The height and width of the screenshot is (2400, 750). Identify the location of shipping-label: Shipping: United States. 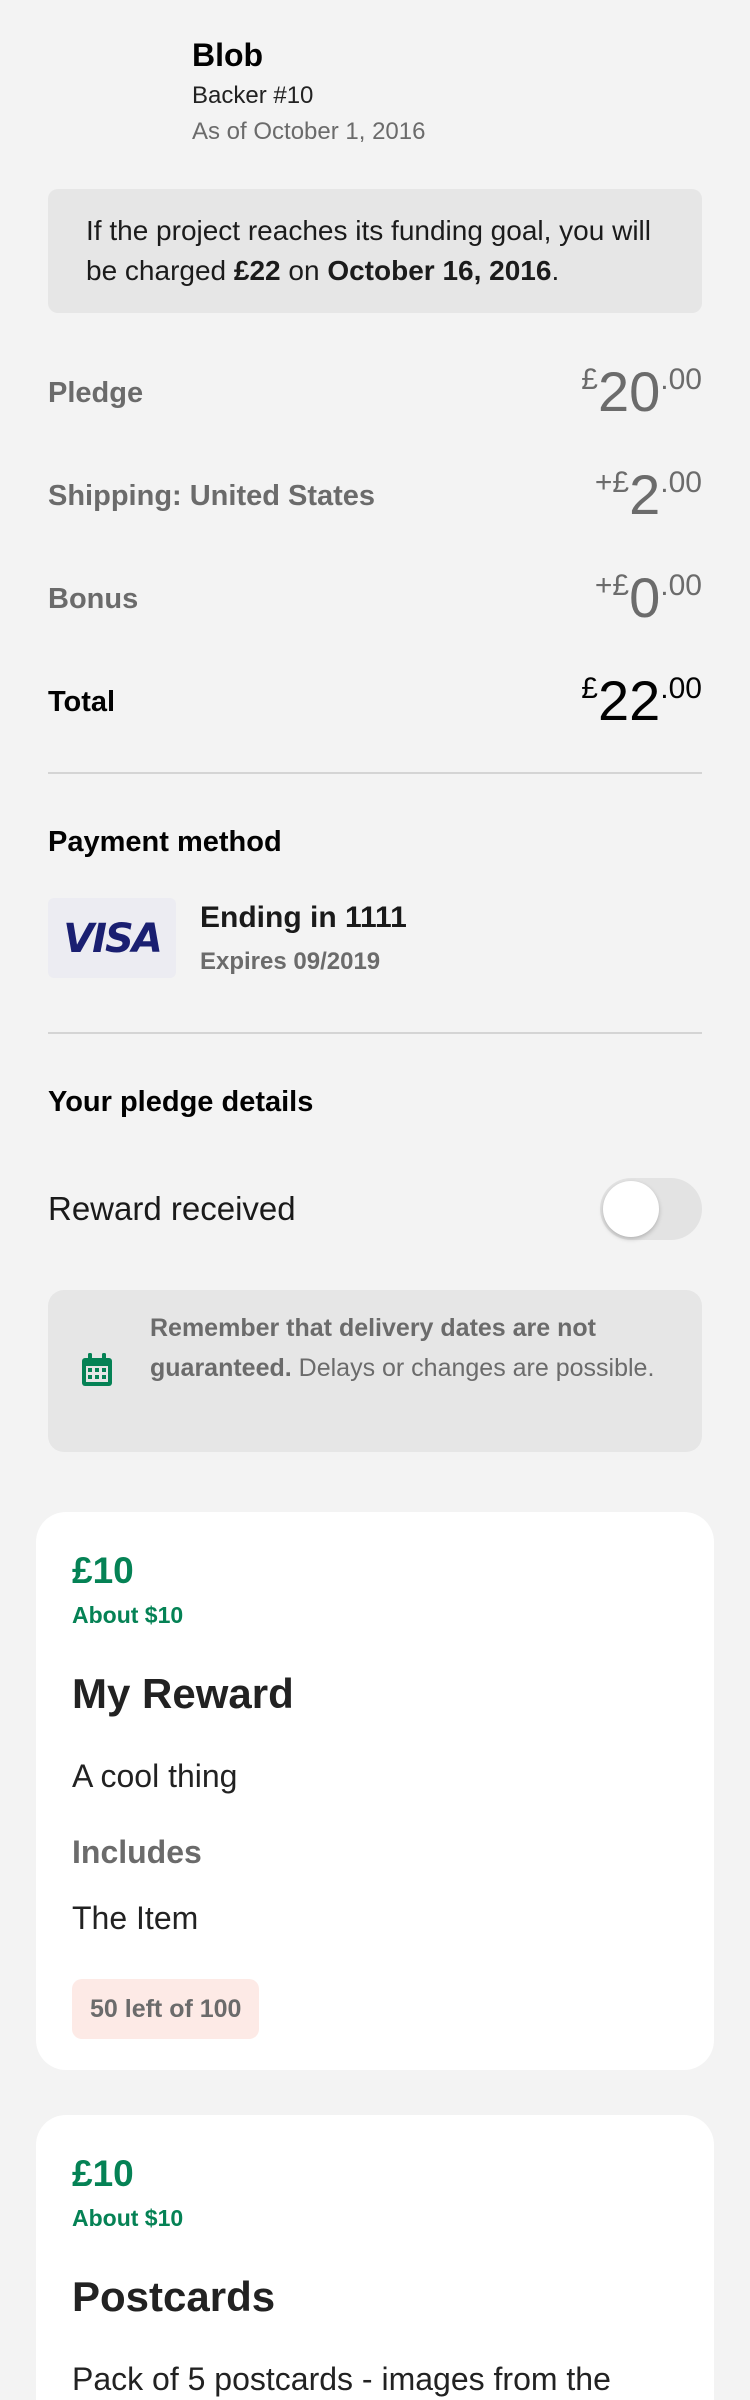
(212, 496).